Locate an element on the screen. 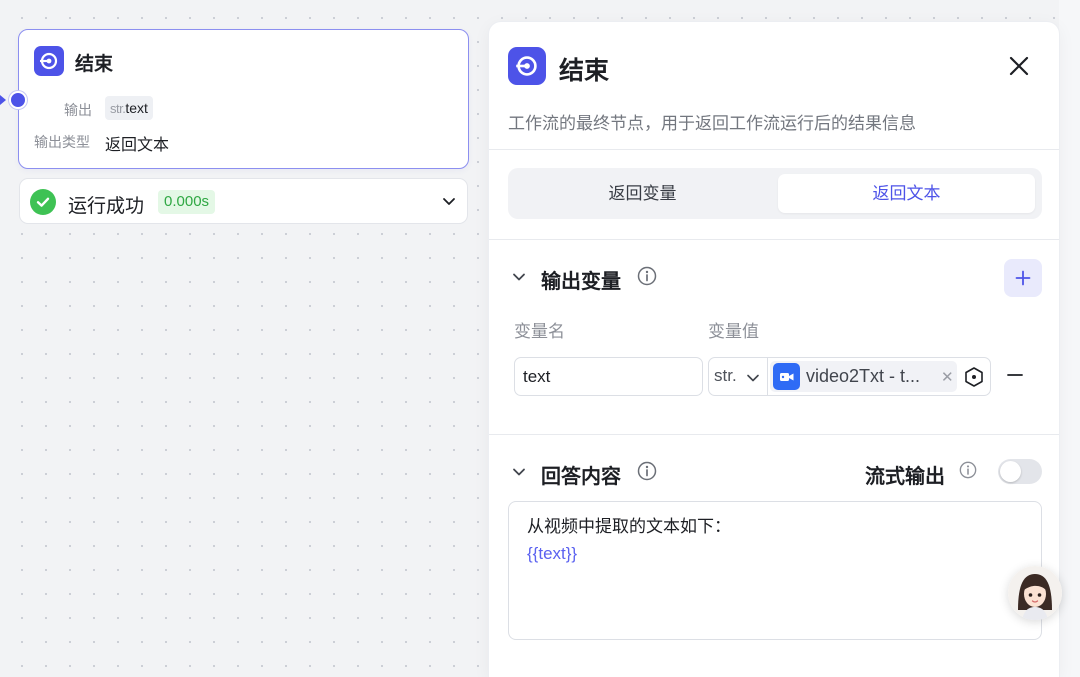 This screenshot has height=677, width=1080. run-status-bar: 运行成功 0.000s is located at coordinates (243, 201).